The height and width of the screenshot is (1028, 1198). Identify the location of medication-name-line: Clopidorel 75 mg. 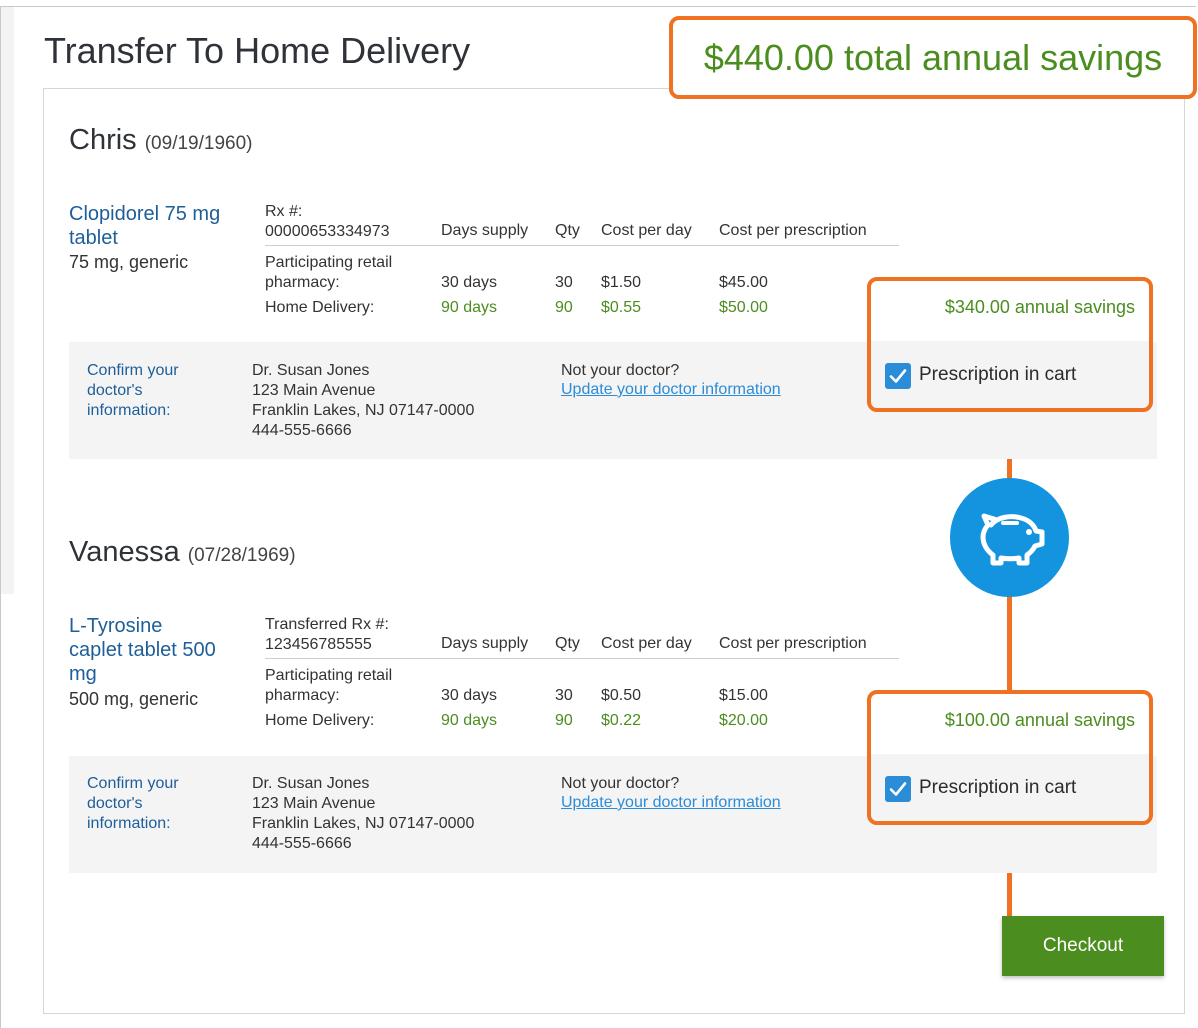
(145, 214).